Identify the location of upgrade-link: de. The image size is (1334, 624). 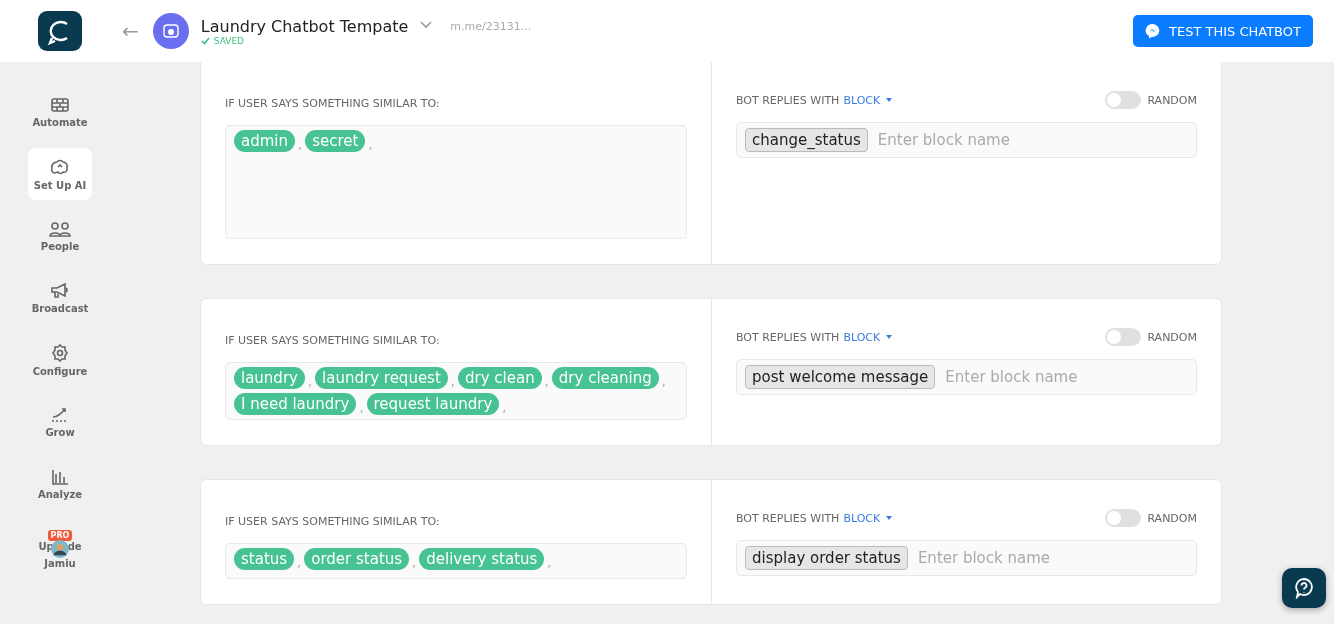
(74, 546).